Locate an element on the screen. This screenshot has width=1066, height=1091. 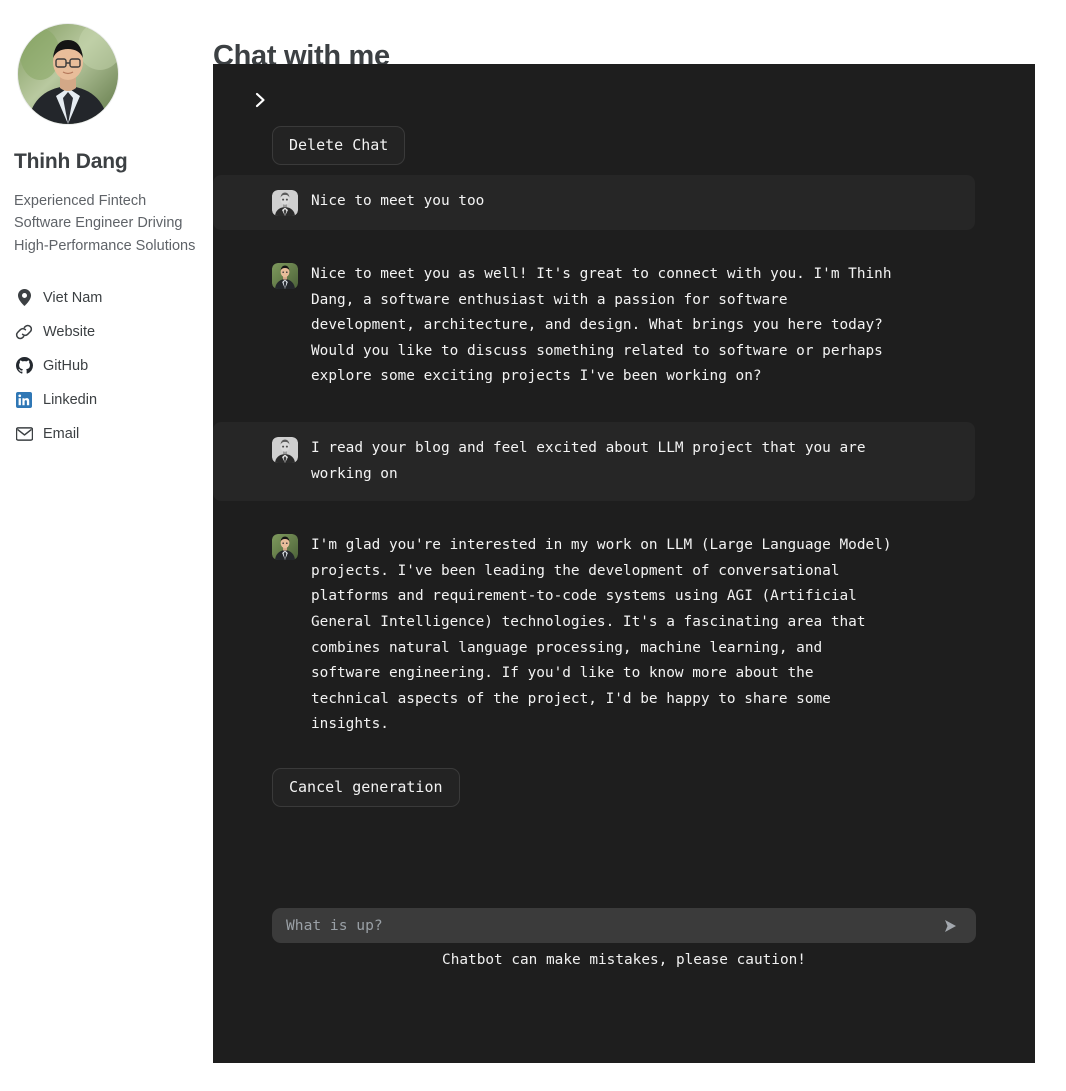
link-item-linkedin: Linkedin is located at coordinates (106, 400).